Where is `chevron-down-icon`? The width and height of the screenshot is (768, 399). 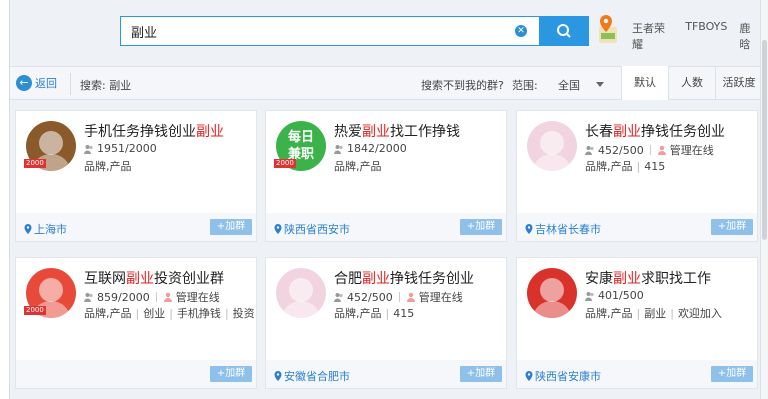
chevron-down-icon is located at coordinates (600, 84).